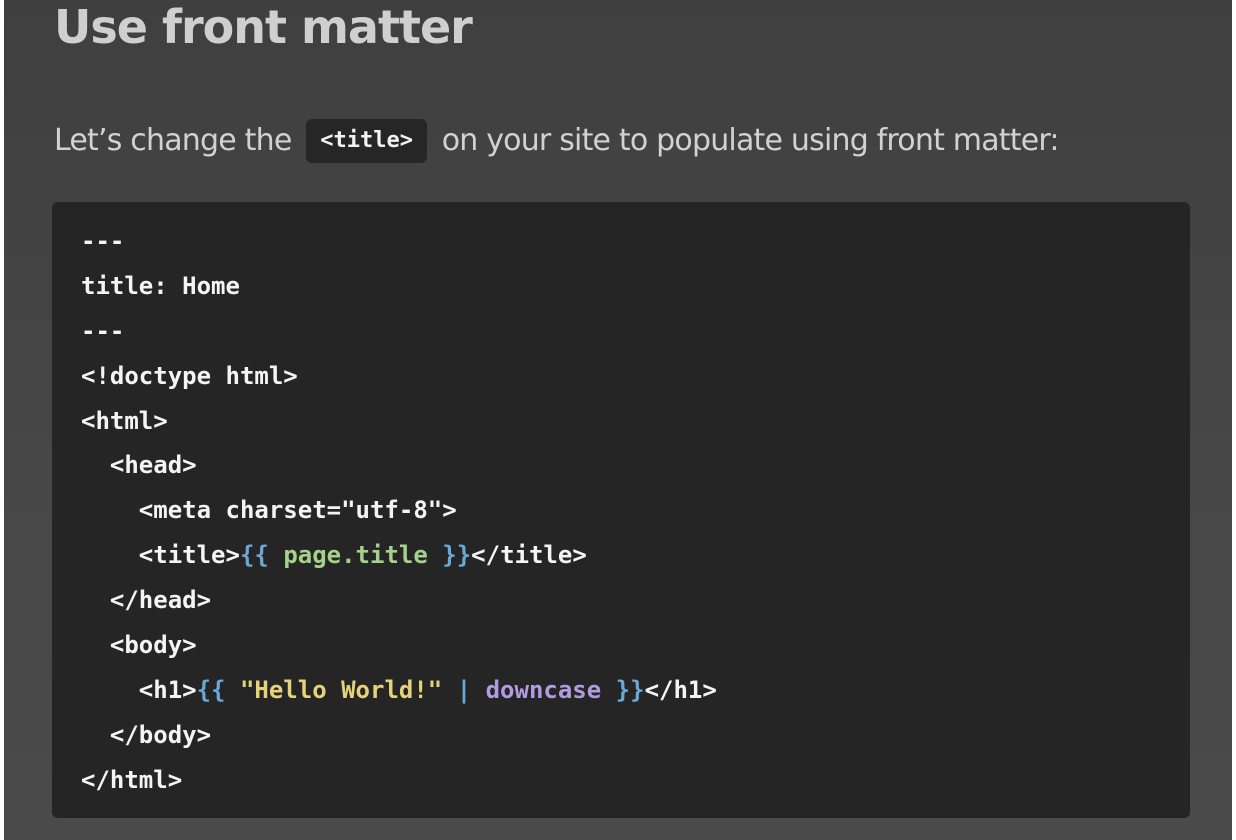  I want to click on code-token-variable: page.title, so click(355, 555).